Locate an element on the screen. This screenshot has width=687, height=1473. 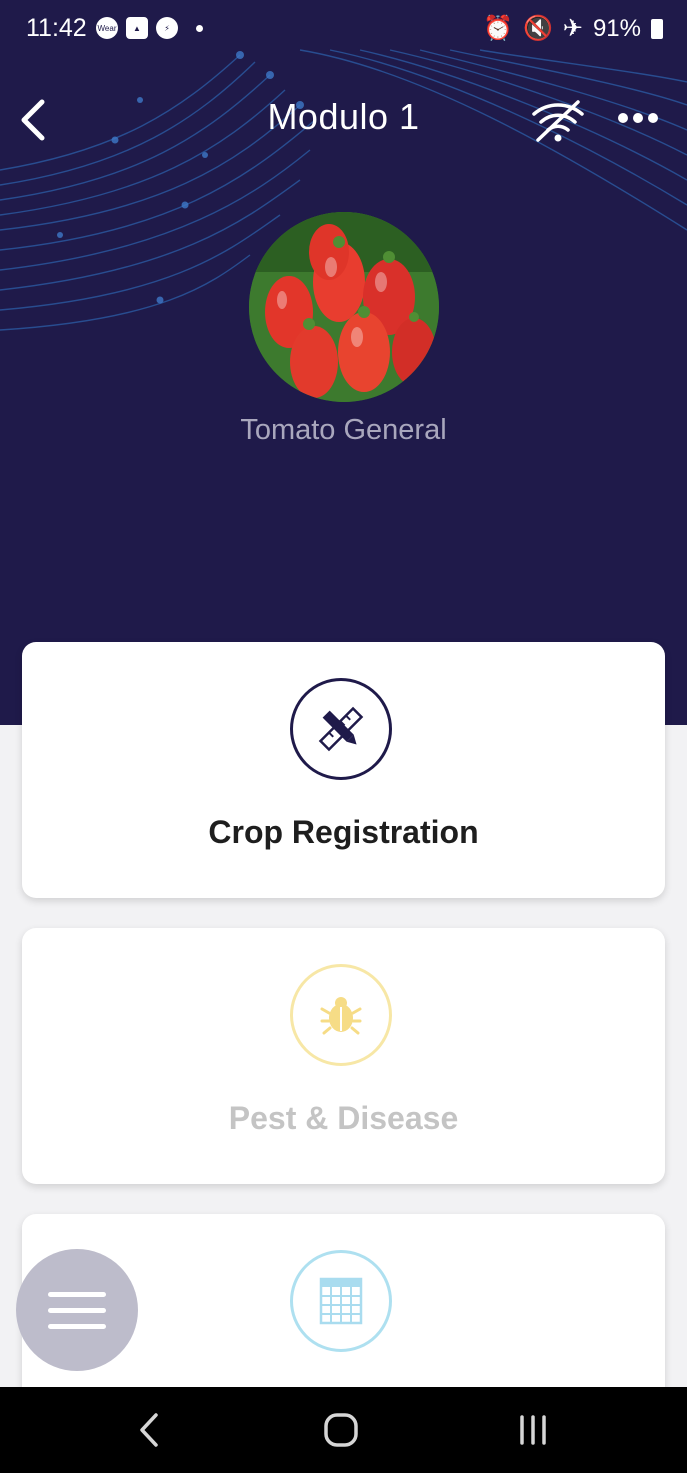
wifi-off-icon is located at coordinates (558, 121).